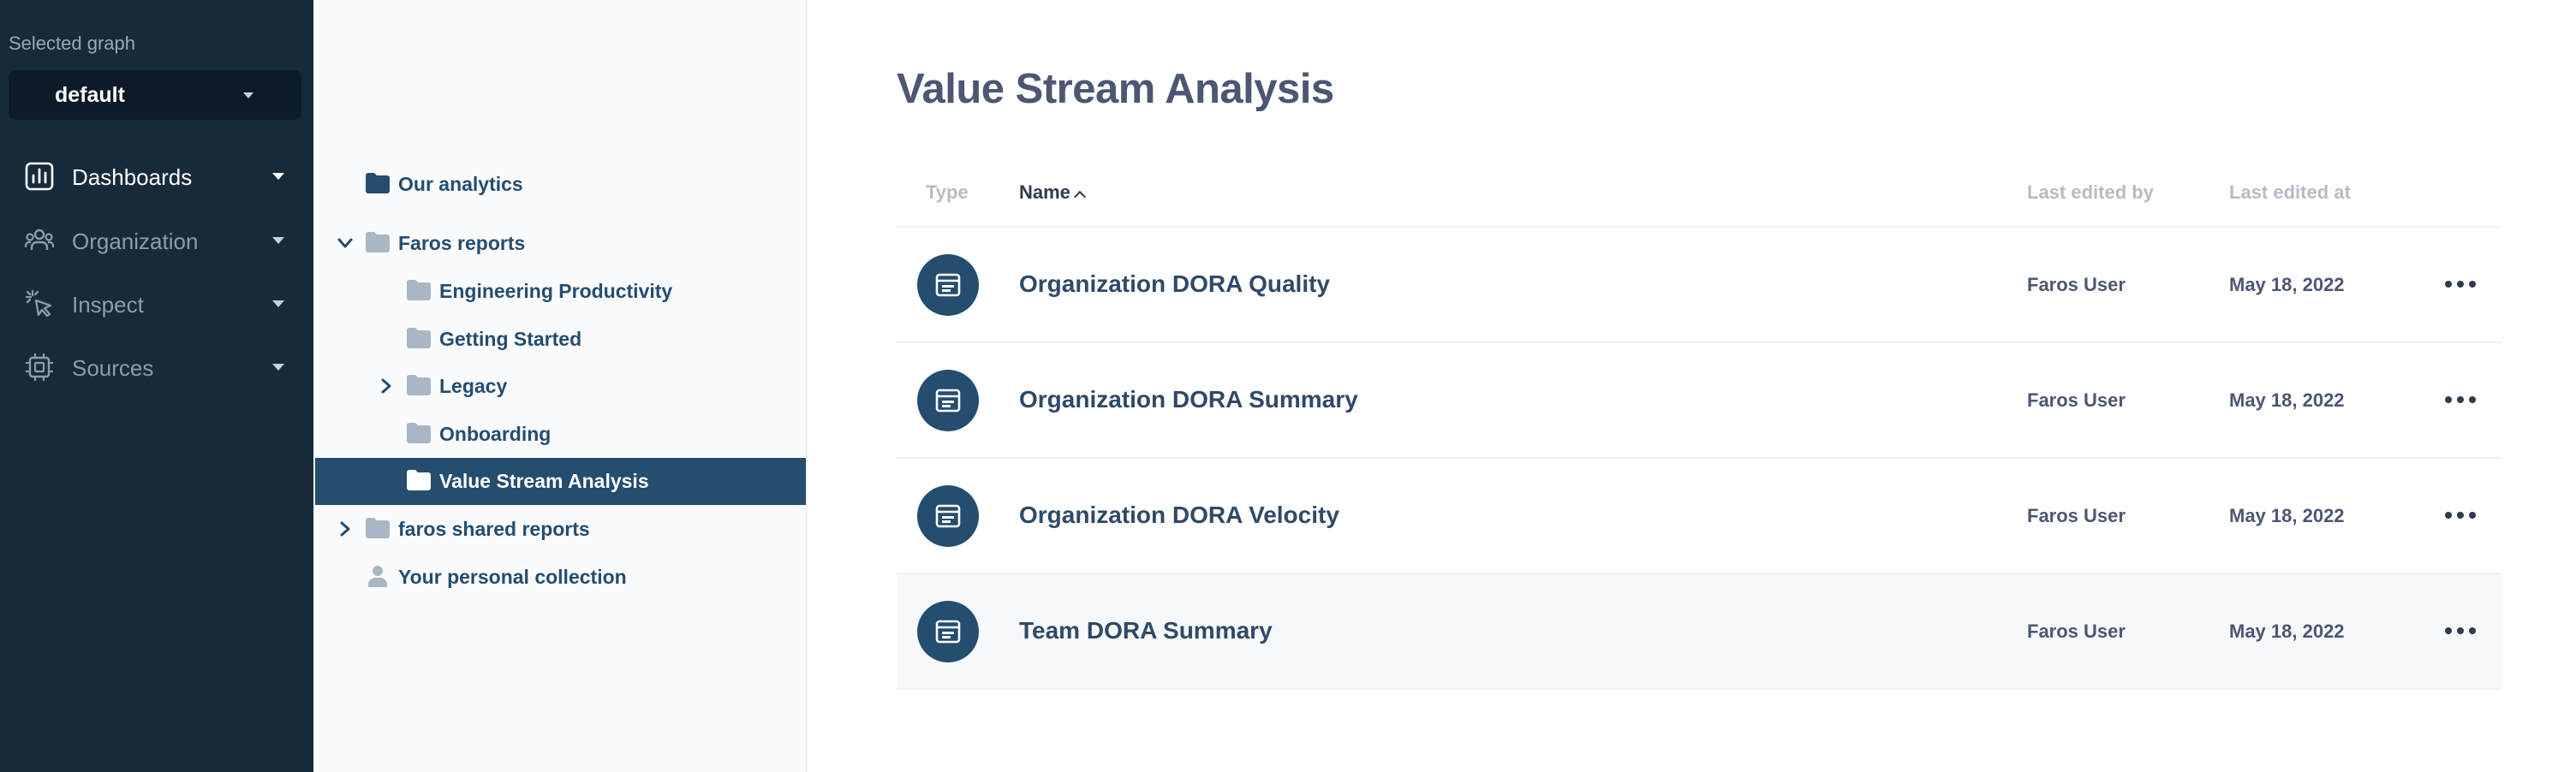 The height and width of the screenshot is (772, 2576). I want to click on tree-item-label: Our analytics, so click(460, 184).